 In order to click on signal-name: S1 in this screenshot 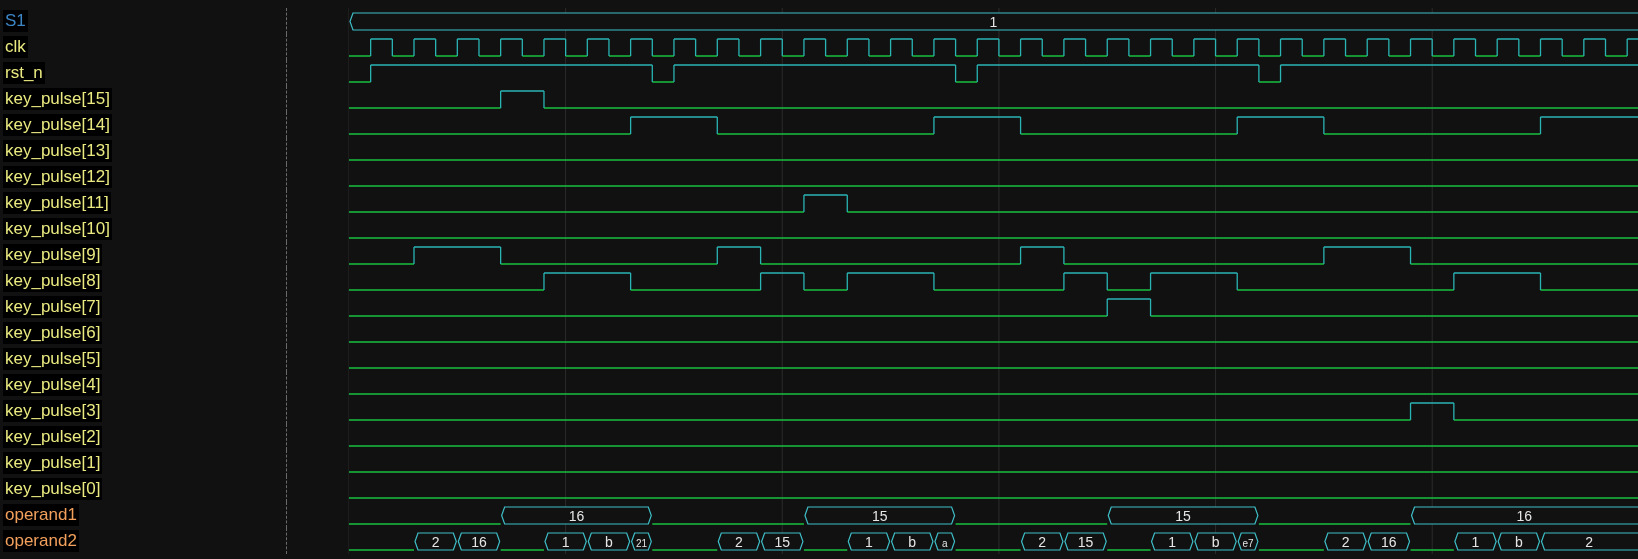, I will do `click(15, 21)`.